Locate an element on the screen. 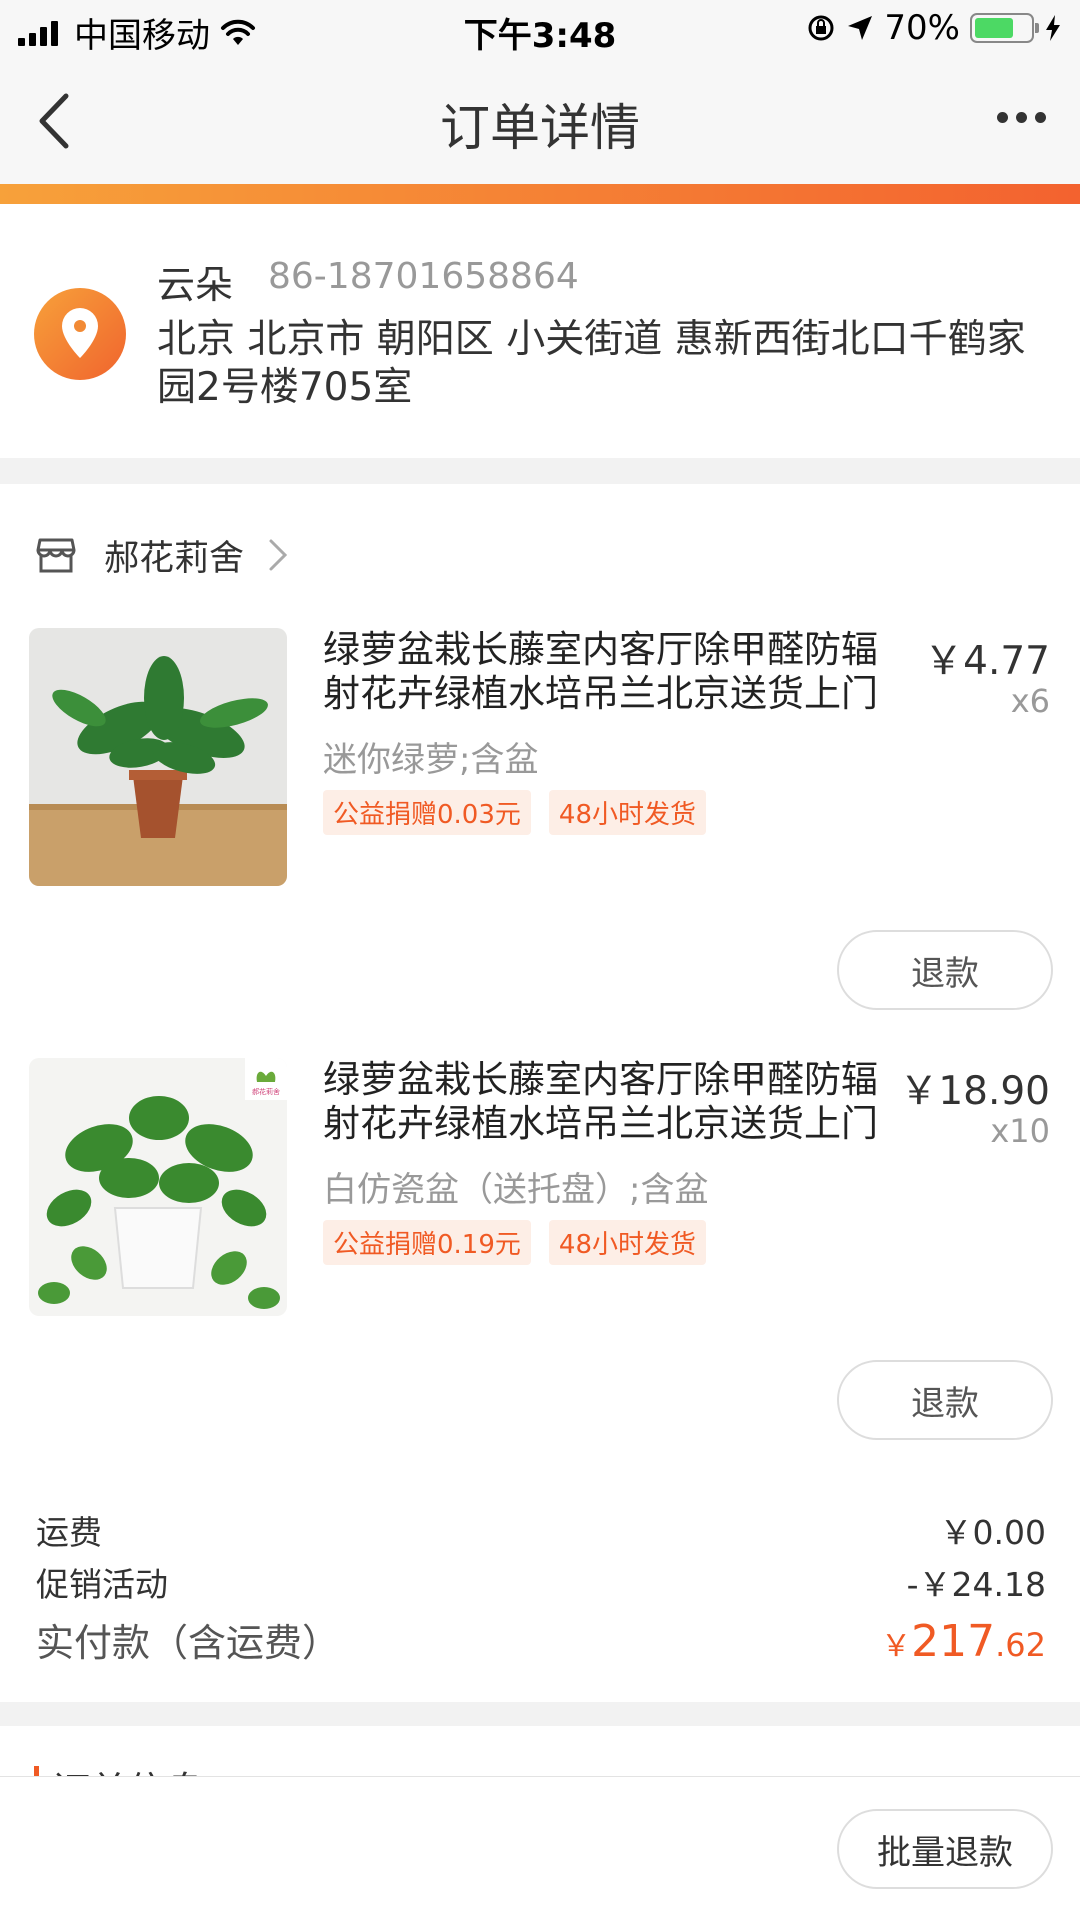 This screenshot has width=1080, height=1921. batch-refund-button: 批量退款 is located at coordinates (945, 1849).